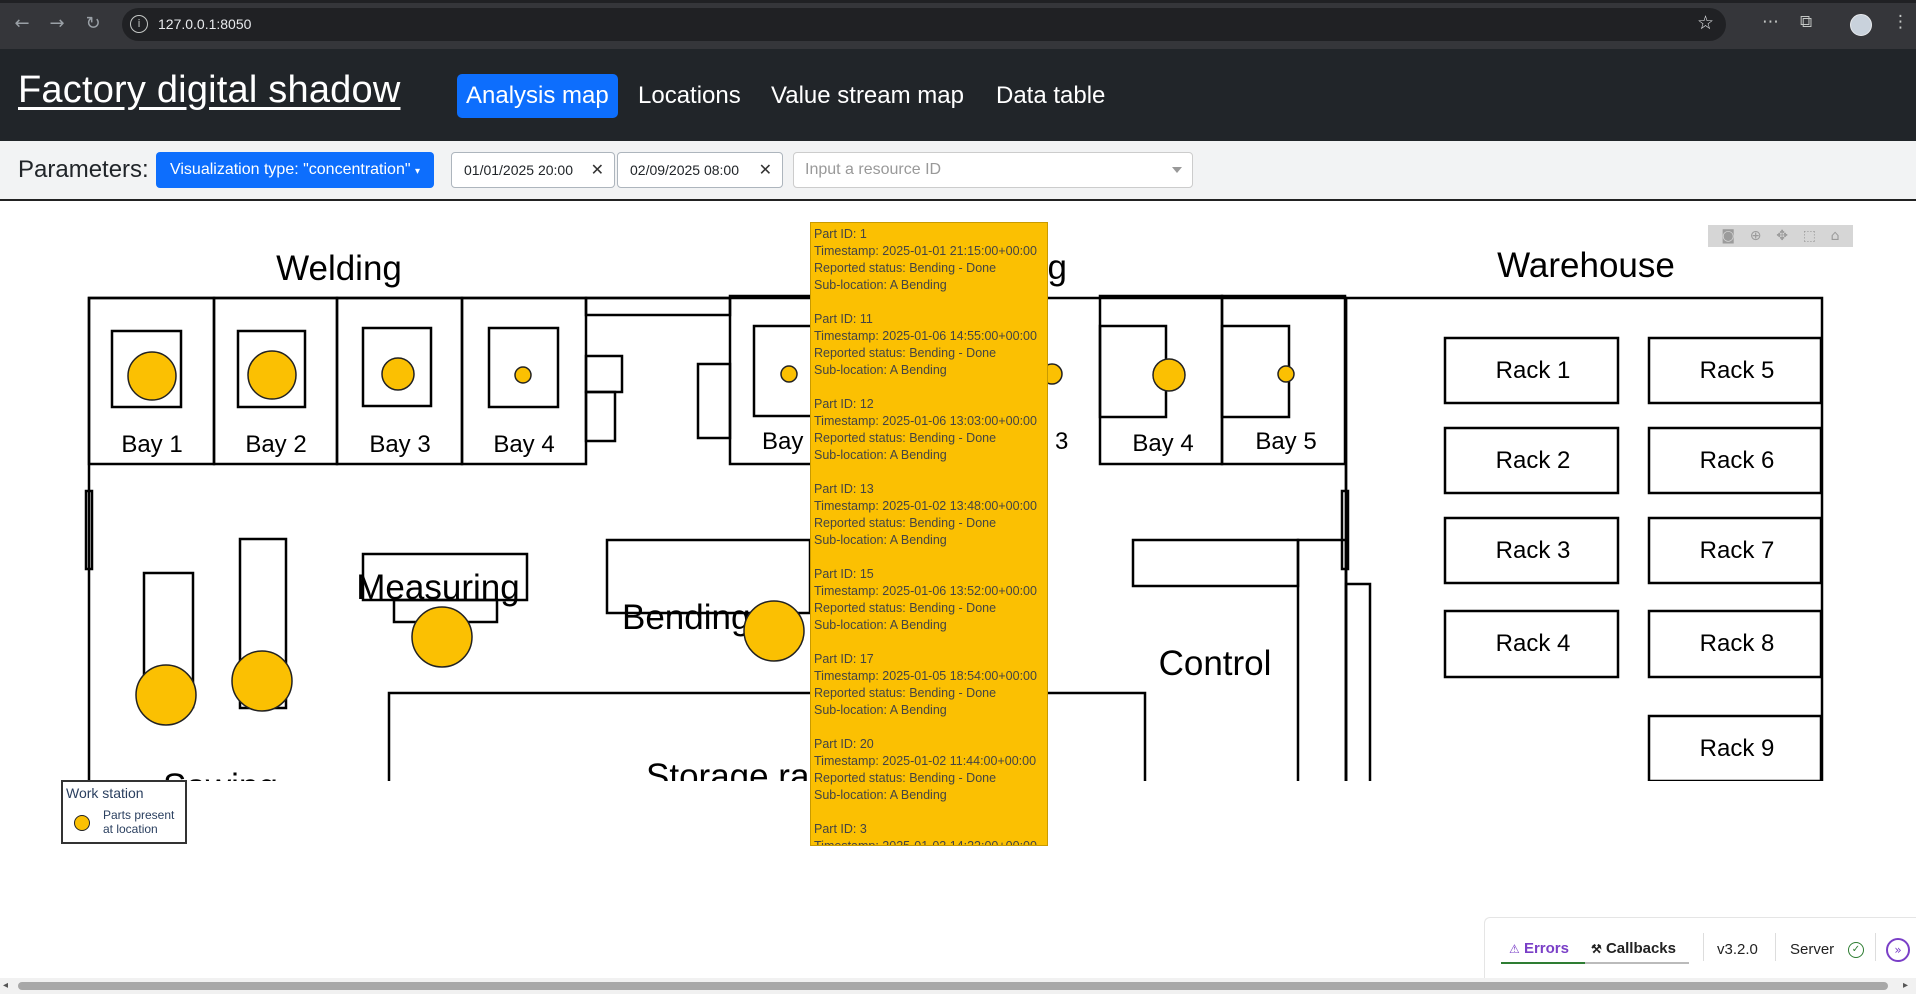 The width and height of the screenshot is (1916, 994). What do you see at coordinates (1533, 643) in the screenshot?
I see `rack-4-label: Rack 4` at bounding box center [1533, 643].